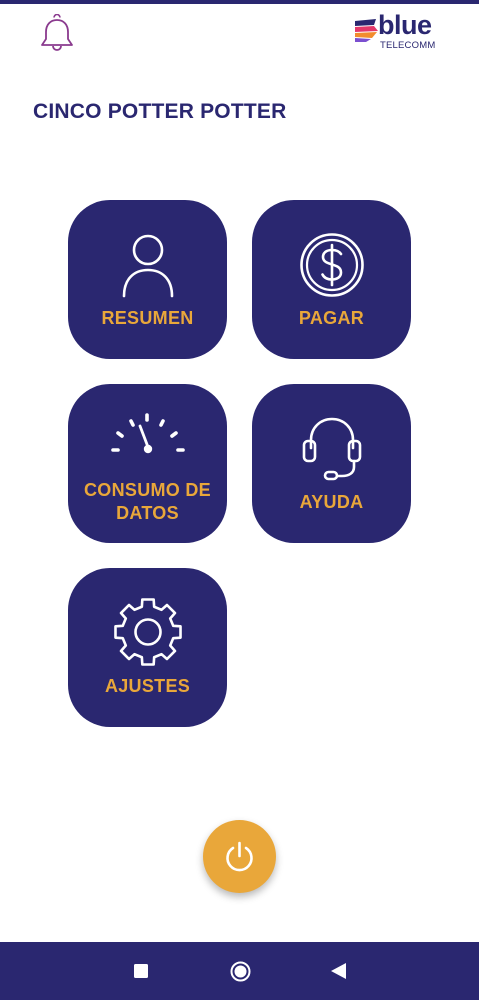  I want to click on recent-apps-icon, so click(141, 971).